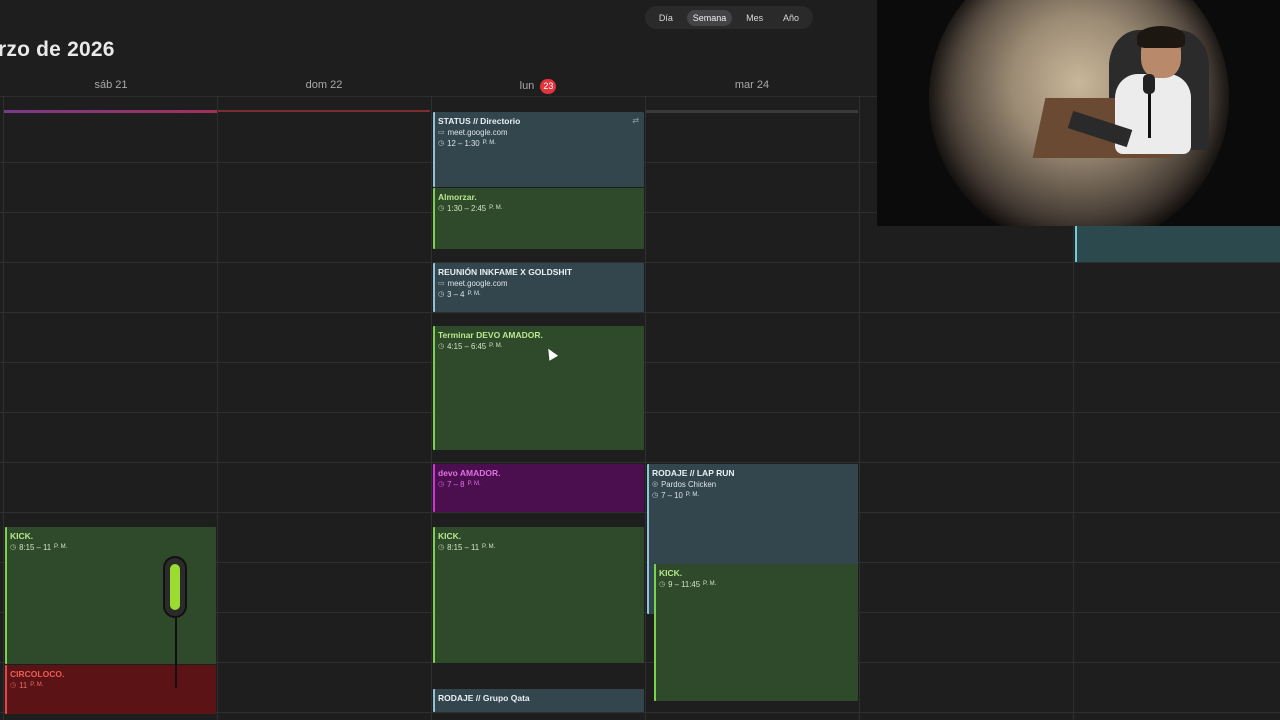 The image size is (1280, 720). What do you see at coordinates (324, 111) in the screenshot?
I see `allday-strip-sun` at bounding box center [324, 111].